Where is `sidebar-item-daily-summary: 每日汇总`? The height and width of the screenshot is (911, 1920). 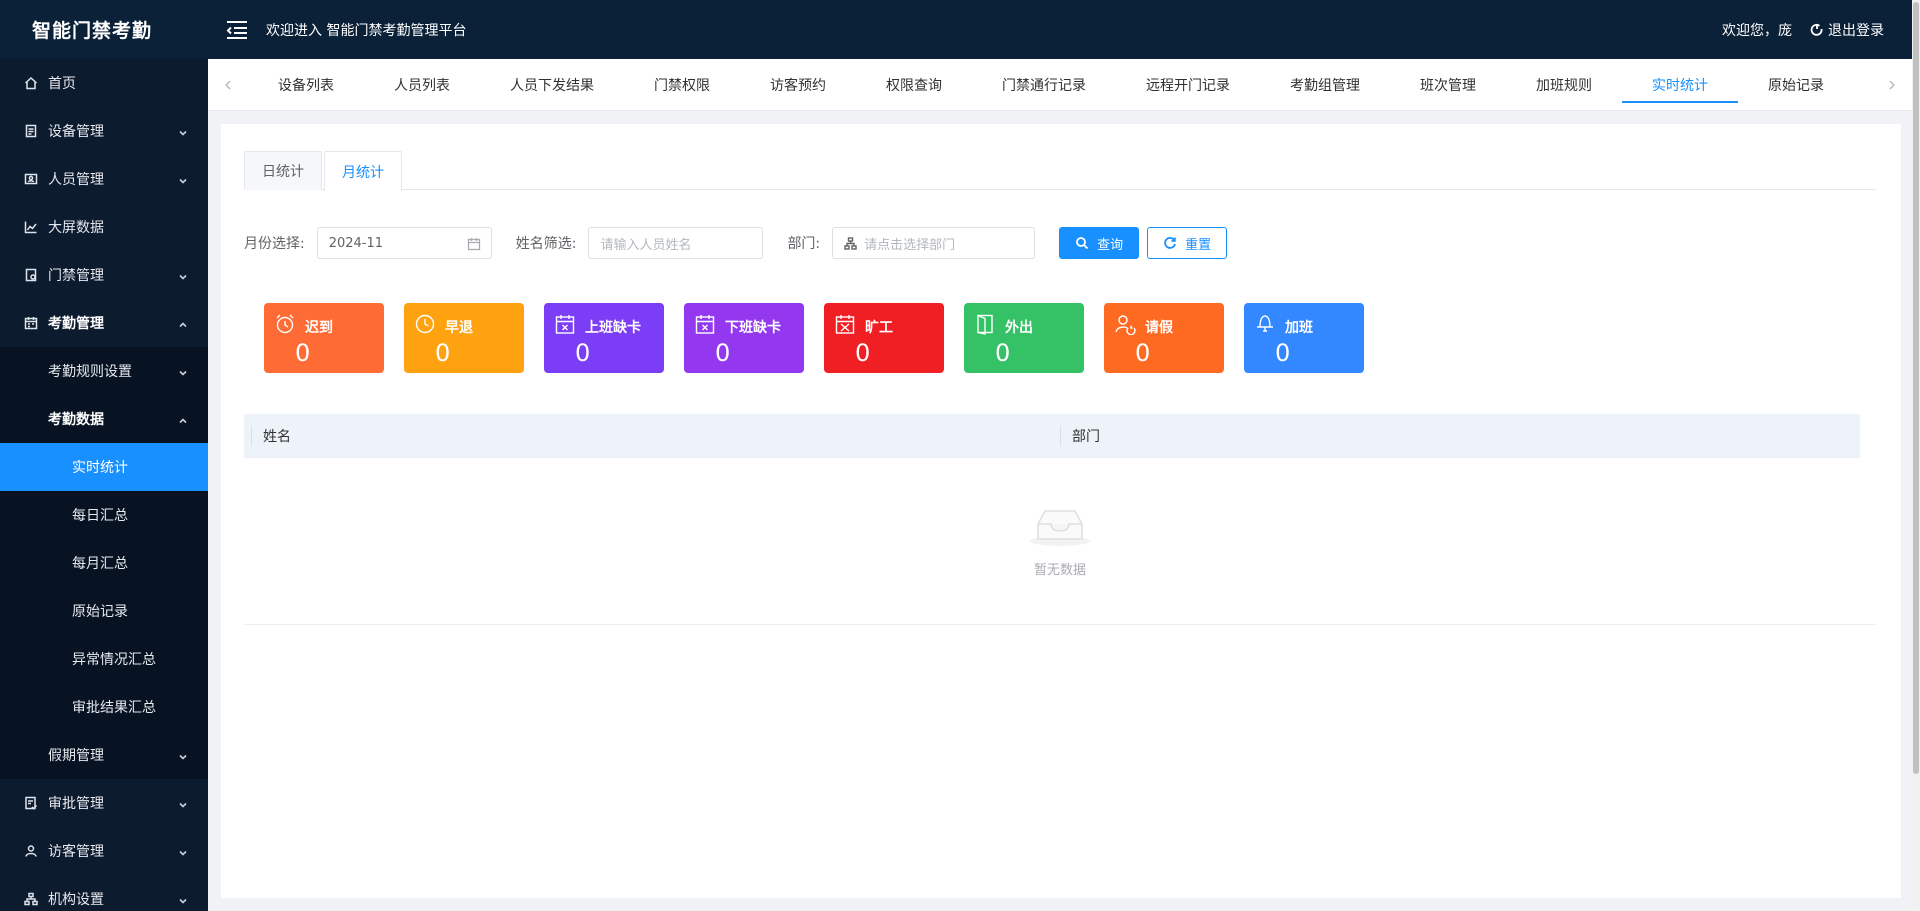 sidebar-item-daily-summary: 每日汇总 is located at coordinates (104, 515).